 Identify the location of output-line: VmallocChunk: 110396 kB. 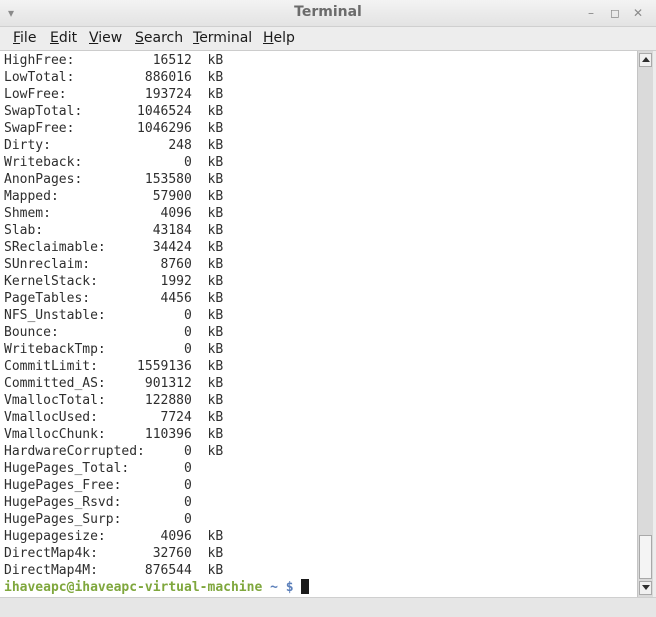
(114, 434).